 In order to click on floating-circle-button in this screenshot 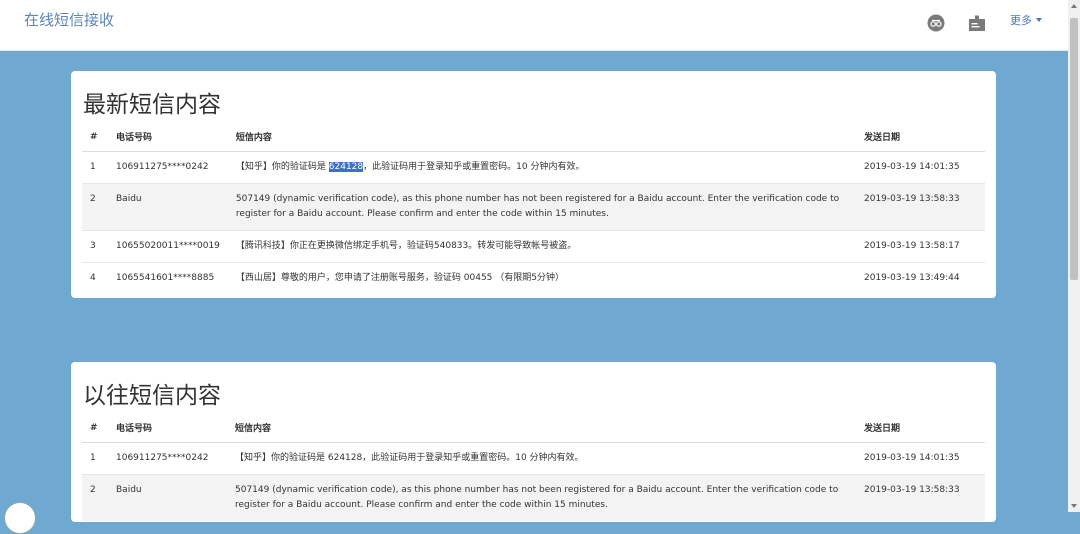, I will do `click(20, 518)`.